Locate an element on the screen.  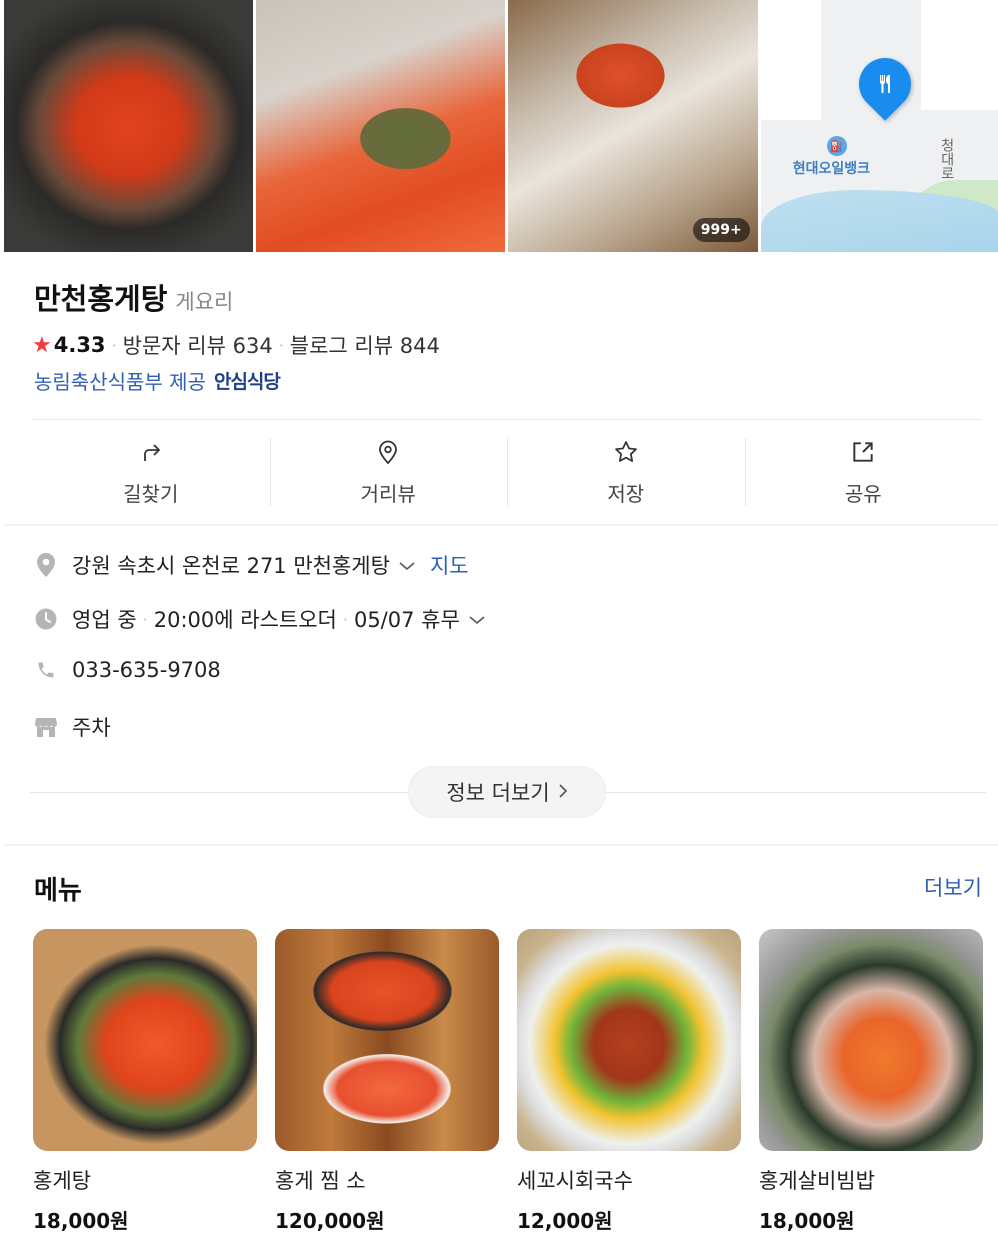
map-road-label: 청대로 is located at coordinates (946, 159).